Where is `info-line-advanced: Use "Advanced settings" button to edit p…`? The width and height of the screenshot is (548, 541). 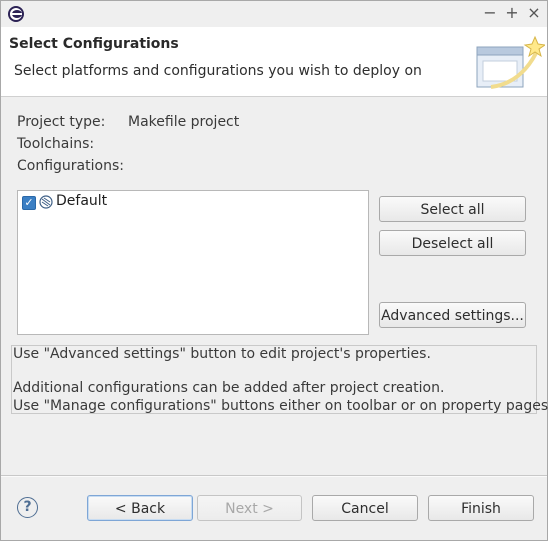
info-line-advanced: Use "Advanced settings" button to edit p… is located at coordinates (222, 354).